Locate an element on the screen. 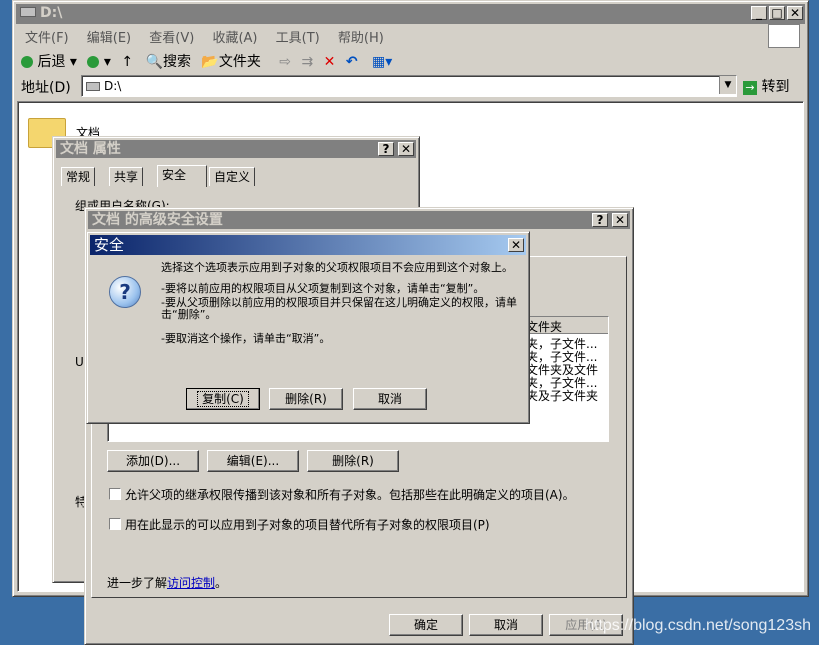  properties-title: 文档 属性 is located at coordinates (90, 149).